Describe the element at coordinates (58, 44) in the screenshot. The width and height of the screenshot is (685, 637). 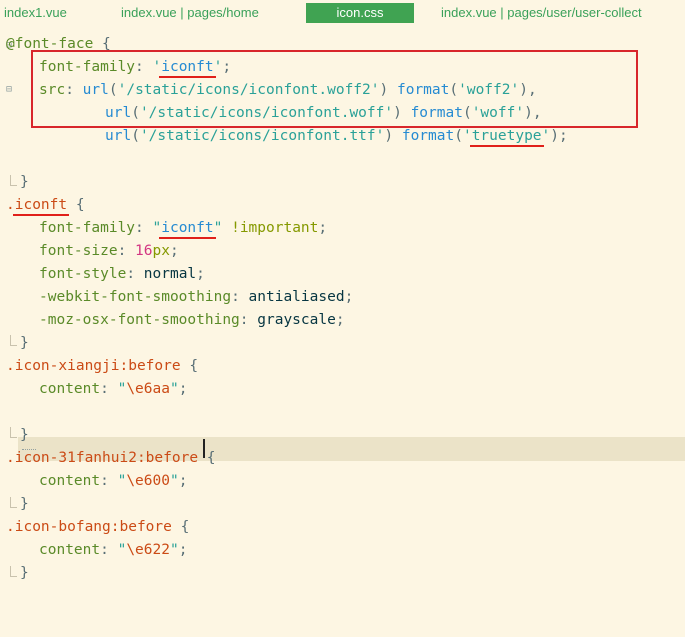
I see `code-line-1: @font-face {` at that location.